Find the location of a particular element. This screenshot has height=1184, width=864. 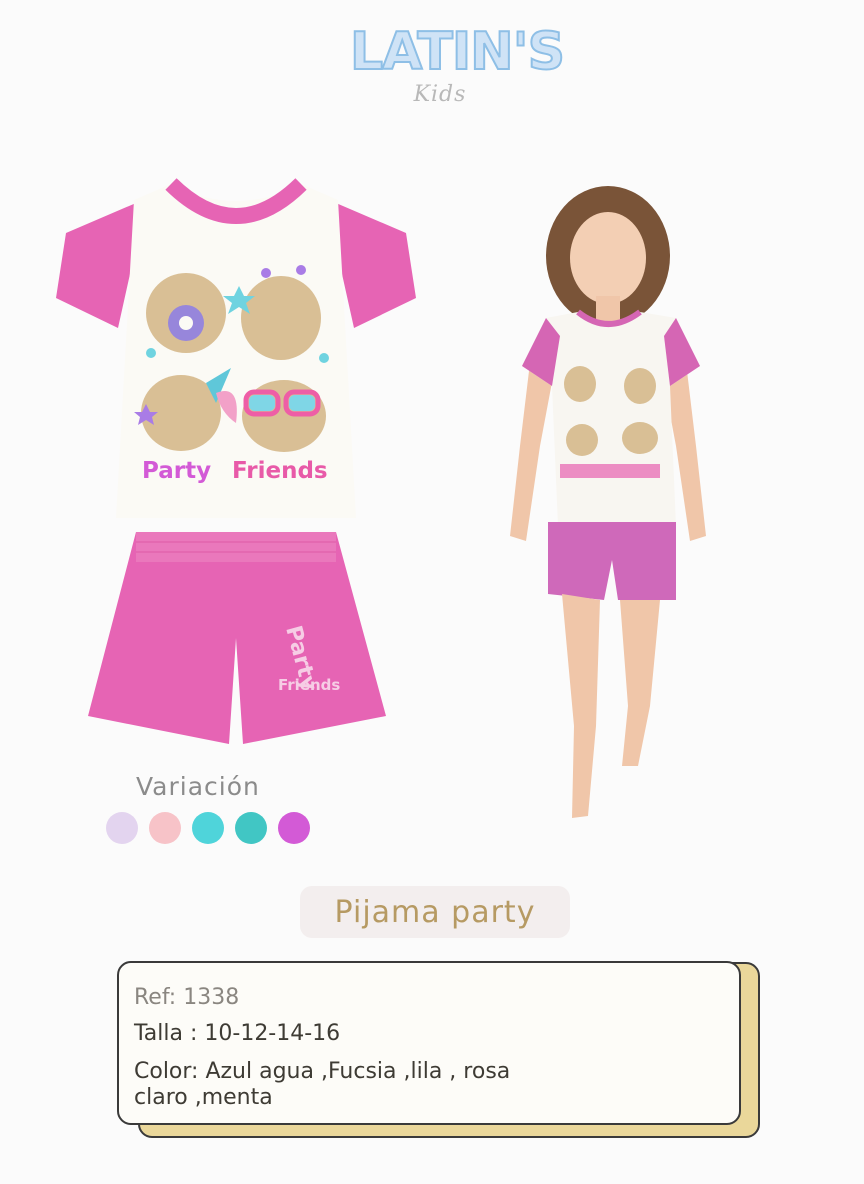

swatch-menta is located at coordinates (251, 828).